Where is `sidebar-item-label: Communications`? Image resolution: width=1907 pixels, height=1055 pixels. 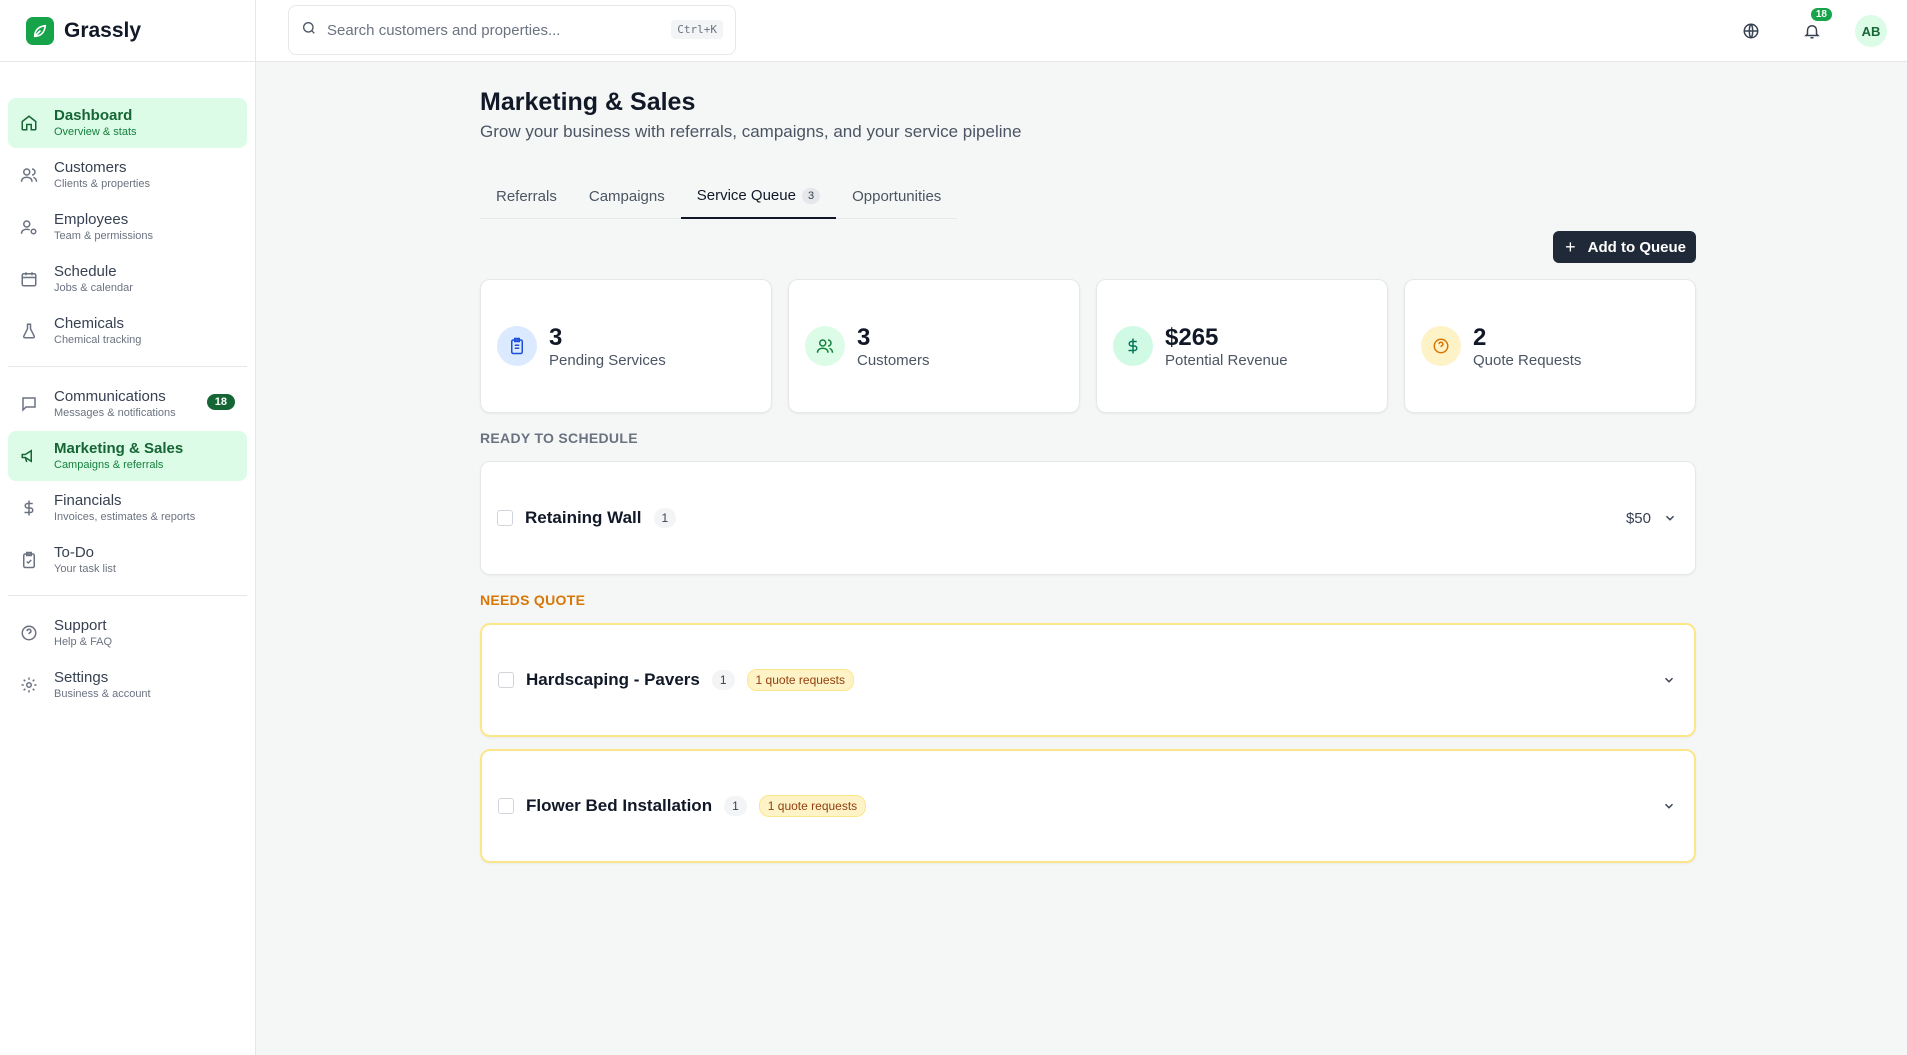
sidebar-item-label: Communications is located at coordinates (110, 396).